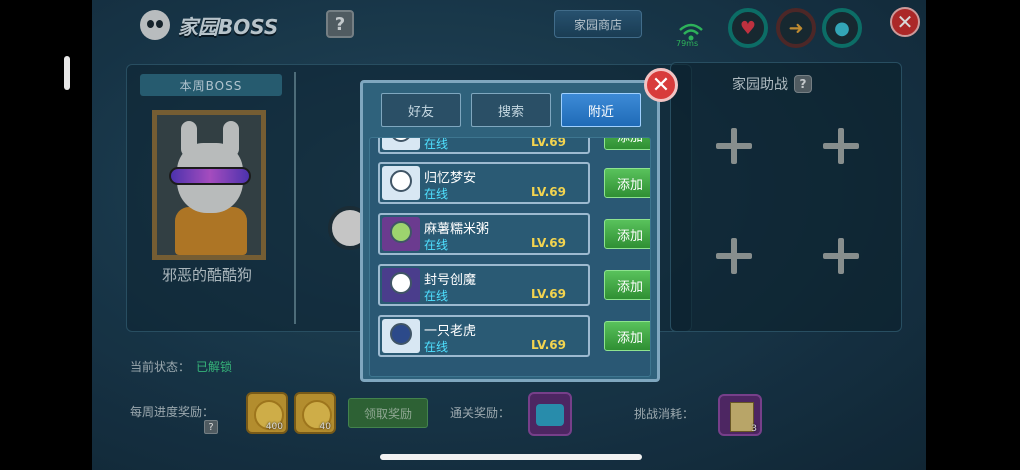  What do you see at coordinates (601, 110) in the screenshot?
I see `tab-nearby: 附近` at bounding box center [601, 110].